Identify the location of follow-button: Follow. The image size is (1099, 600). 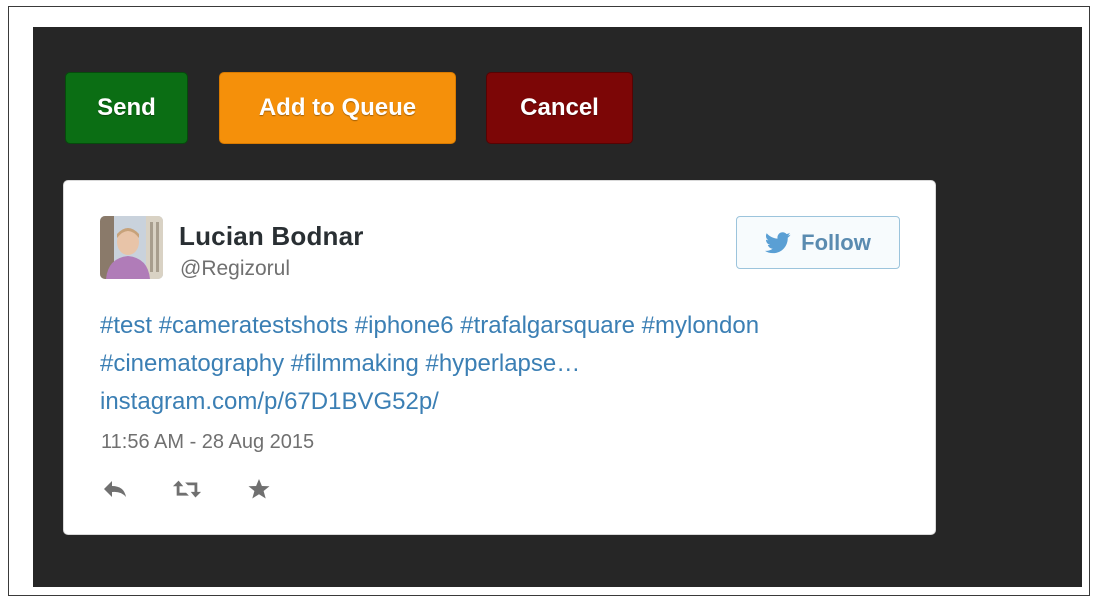
(818, 242).